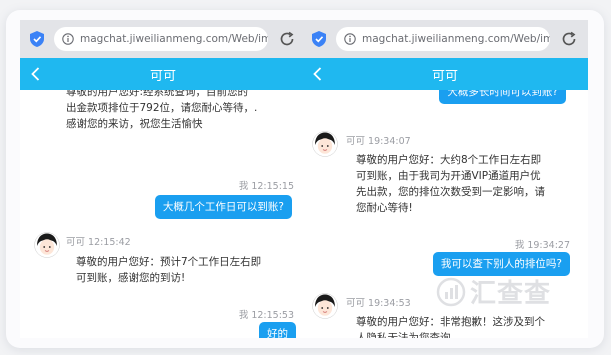 The width and height of the screenshot is (611, 355). Describe the element at coordinates (378, 303) in the screenshot. I see `message-timestamp: 可可 19:34:53` at that location.